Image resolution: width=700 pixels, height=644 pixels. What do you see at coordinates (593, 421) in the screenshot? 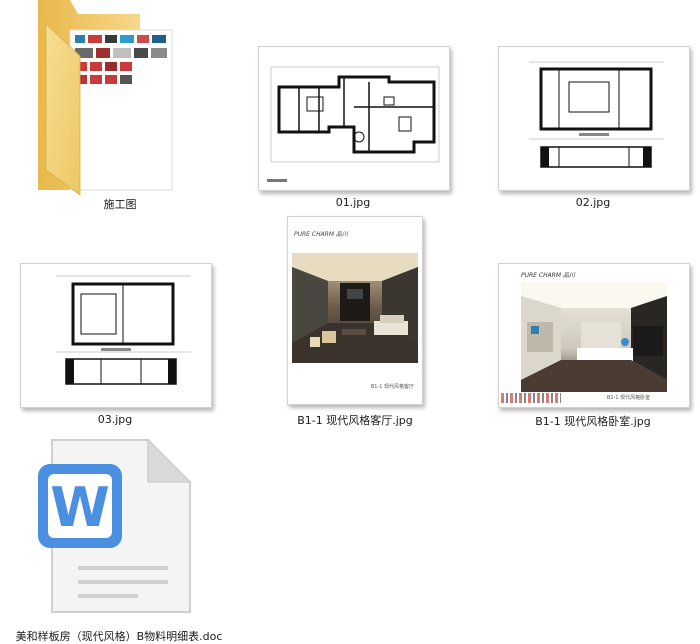
I see `file-name: B1-1 现代风格卧室.jpg` at bounding box center [593, 421].